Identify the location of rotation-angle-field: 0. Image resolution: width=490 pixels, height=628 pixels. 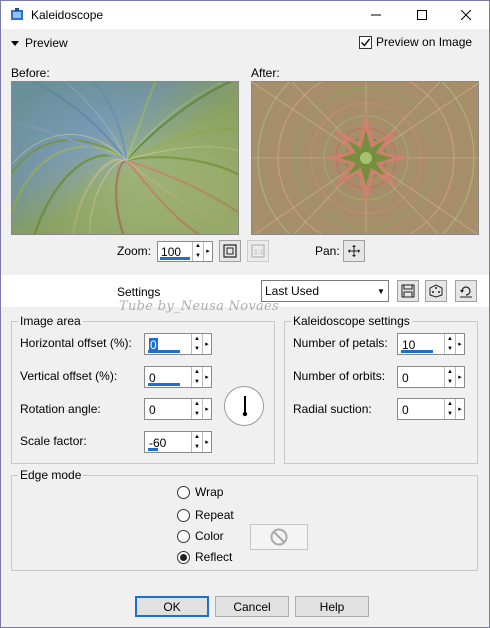
(168, 409).